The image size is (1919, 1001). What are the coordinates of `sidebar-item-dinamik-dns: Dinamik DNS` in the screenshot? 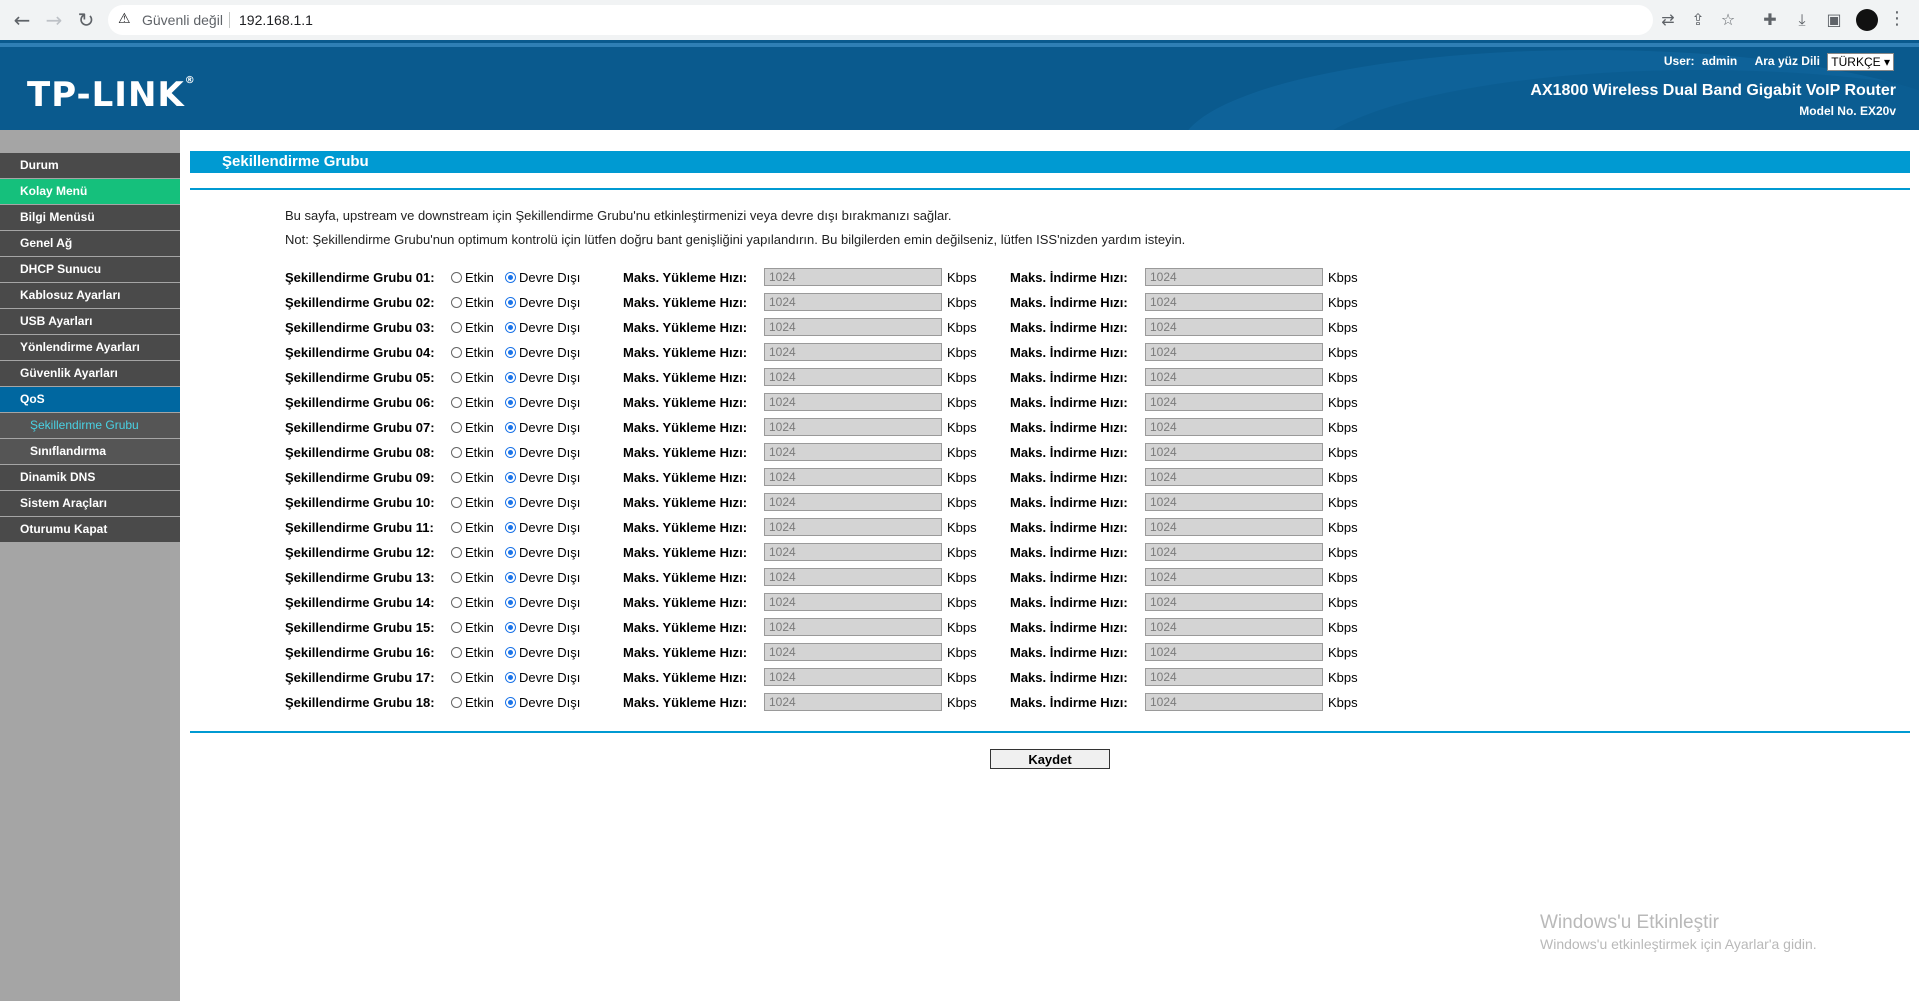 It's located at (90, 477).